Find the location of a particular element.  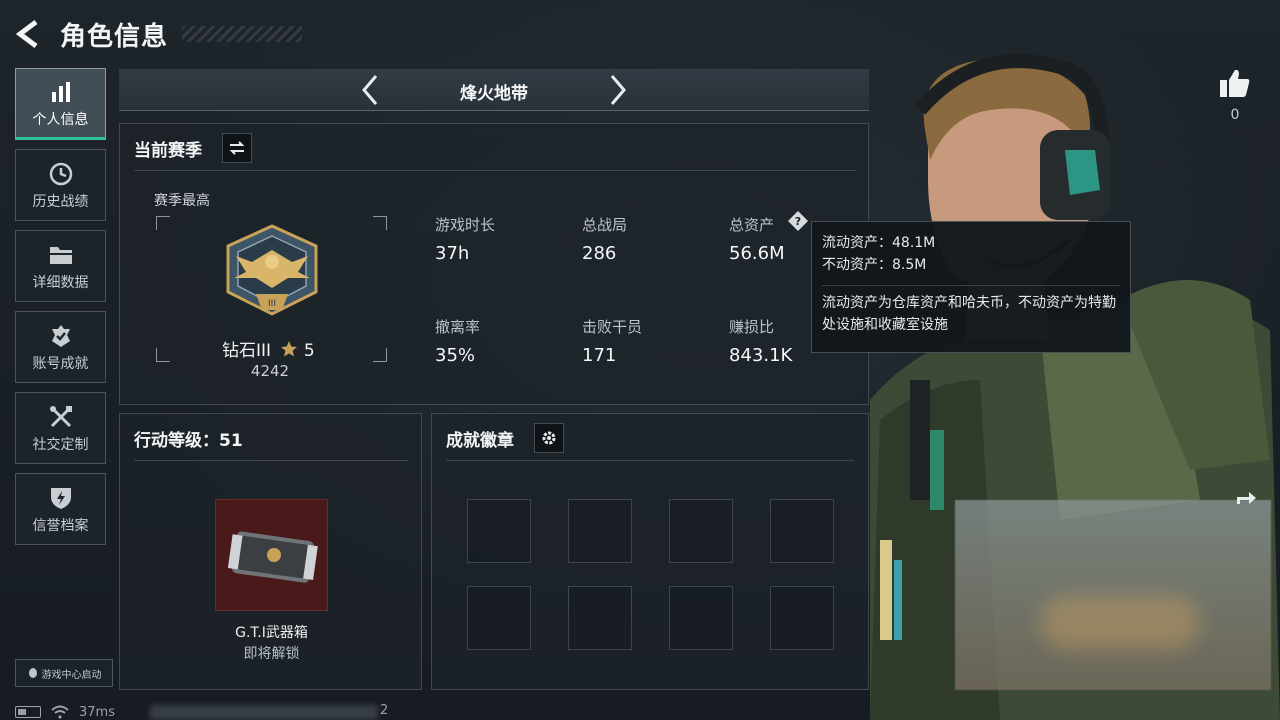

stat-value: 37h is located at coordinates (452, 253).